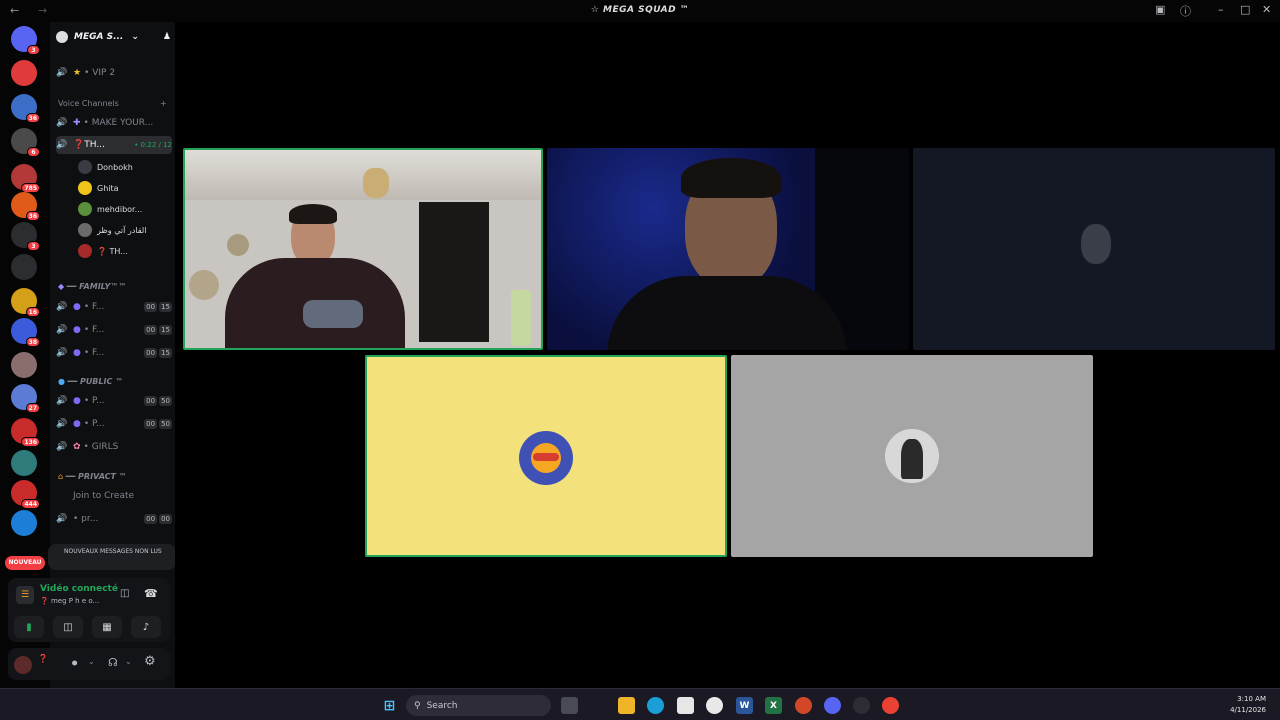 The height and width of the screenshot is (720, 1280). I want to click on screen-share-icon: ◫, so click(68, 627).